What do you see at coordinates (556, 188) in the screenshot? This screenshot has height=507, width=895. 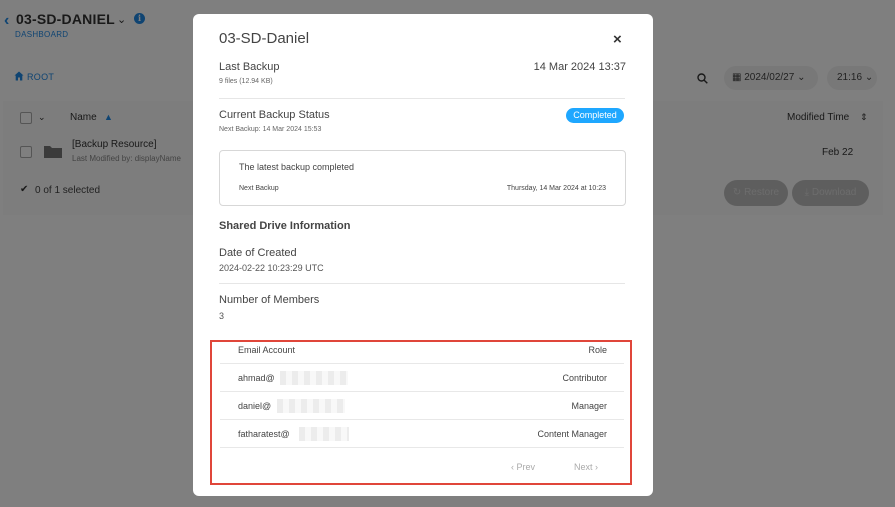 I see `next-backup-value: Thursday, 14 Mar 2024 at 10:23` at bounding box center [556, 188].